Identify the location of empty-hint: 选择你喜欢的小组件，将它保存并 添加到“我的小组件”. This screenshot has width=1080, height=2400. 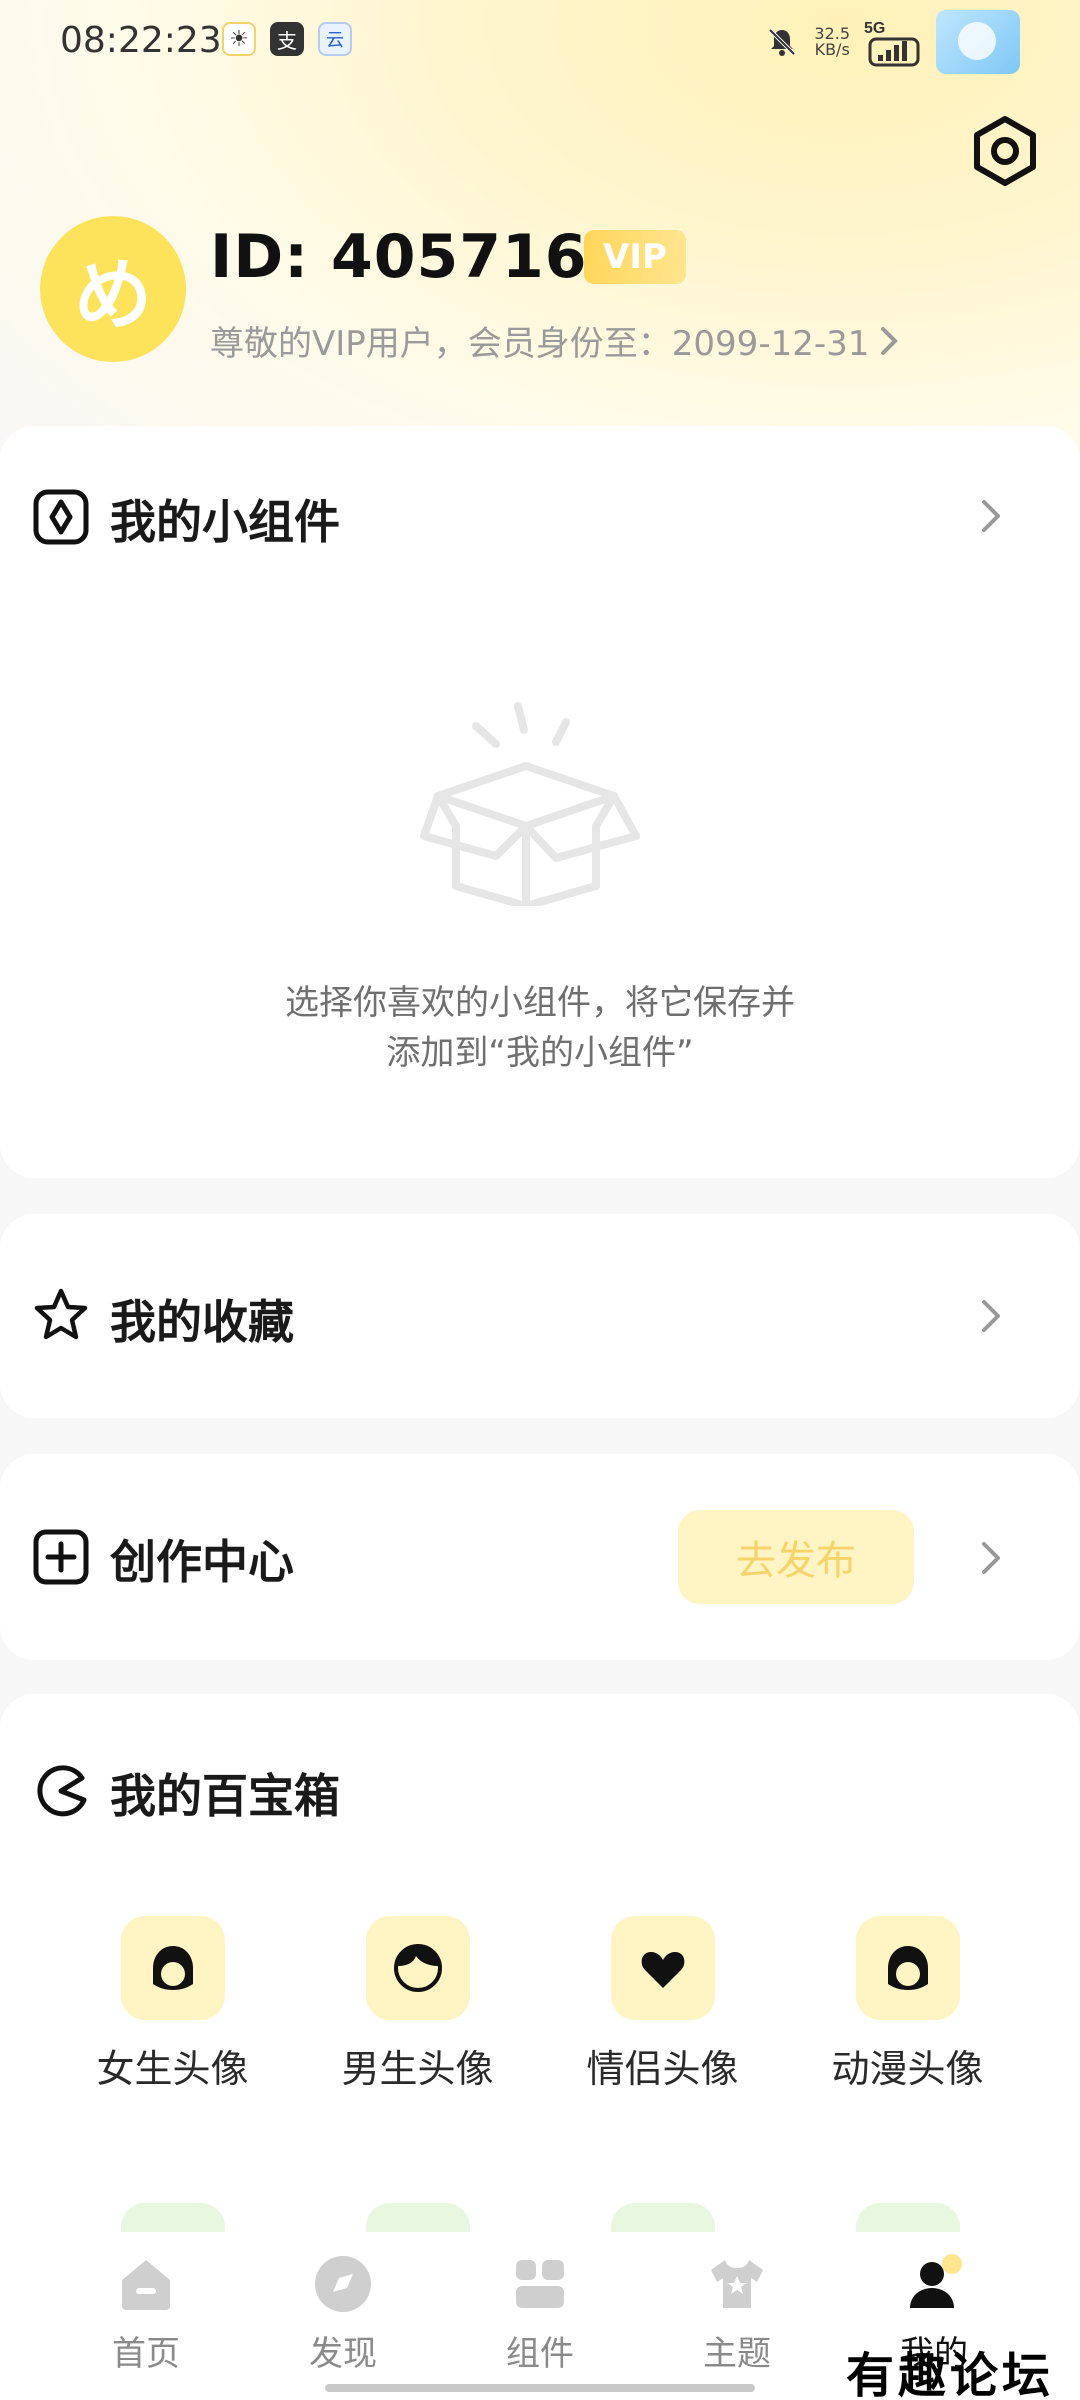
(540, 1028).